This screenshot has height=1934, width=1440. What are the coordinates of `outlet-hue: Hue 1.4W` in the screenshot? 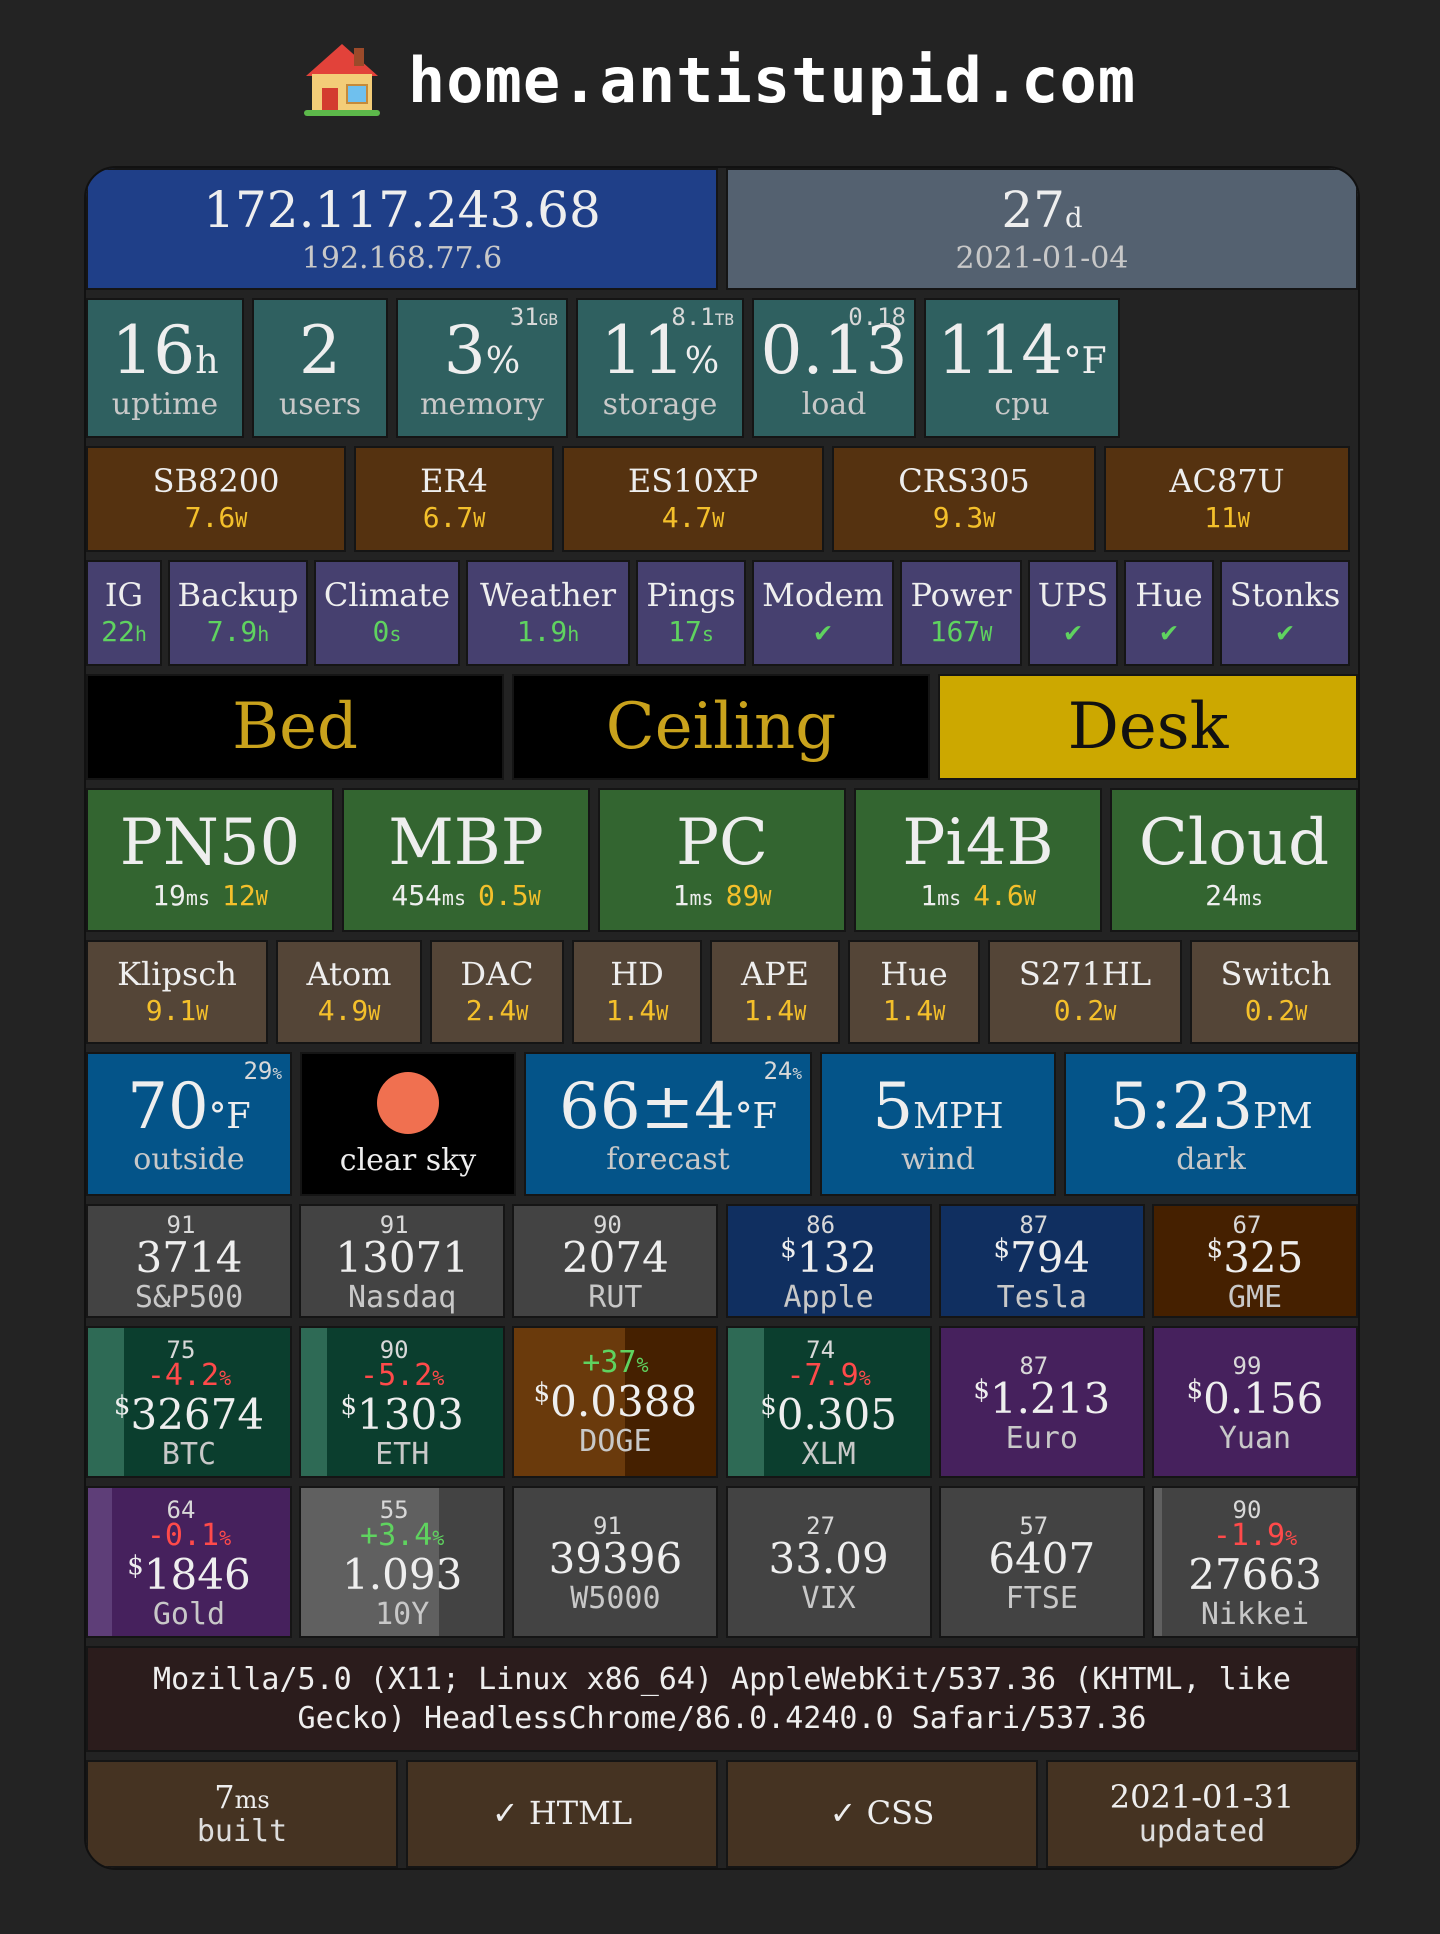 It's located at (914, 992).